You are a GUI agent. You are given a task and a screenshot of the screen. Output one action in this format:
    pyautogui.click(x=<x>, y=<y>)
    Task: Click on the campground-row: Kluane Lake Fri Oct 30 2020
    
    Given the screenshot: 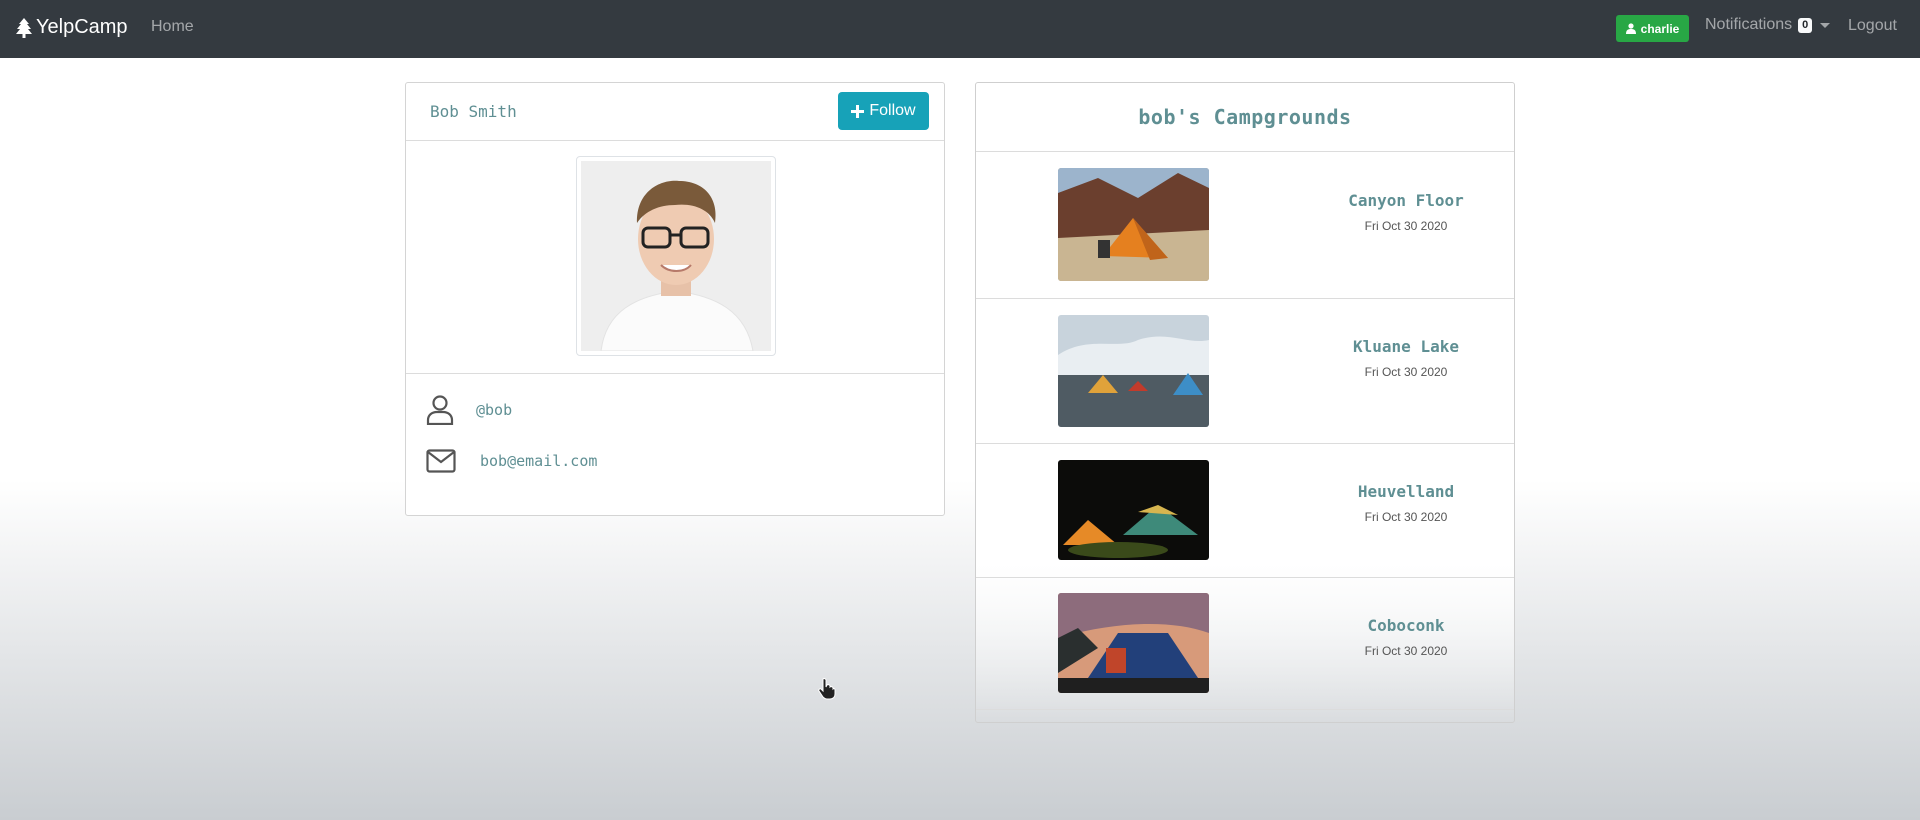 What is the action you would take?
    pyautogui.click(x=1245, y=371)
    